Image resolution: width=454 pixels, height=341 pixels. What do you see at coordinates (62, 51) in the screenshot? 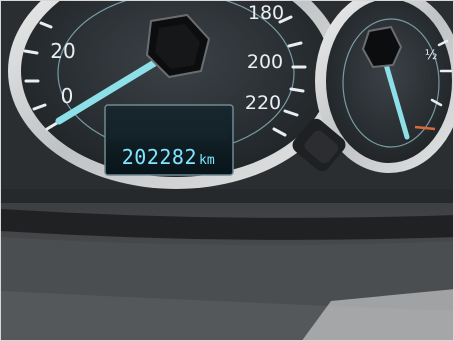
I see `speed-label-20: 20` at bounding box center [62, 51].